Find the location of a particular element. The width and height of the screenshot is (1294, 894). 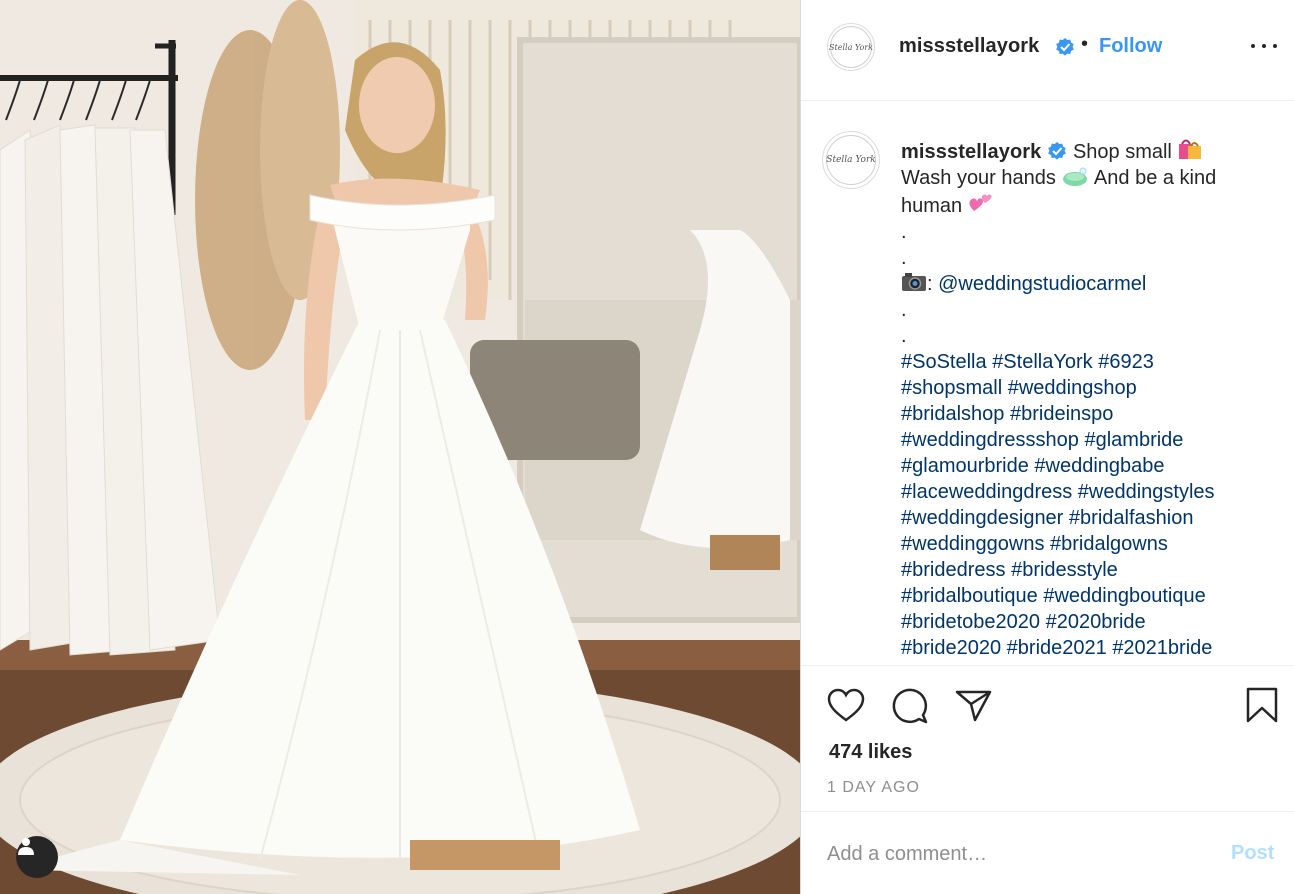

hashtag-link: #weddingshop is located at coordinates (1072, 388).